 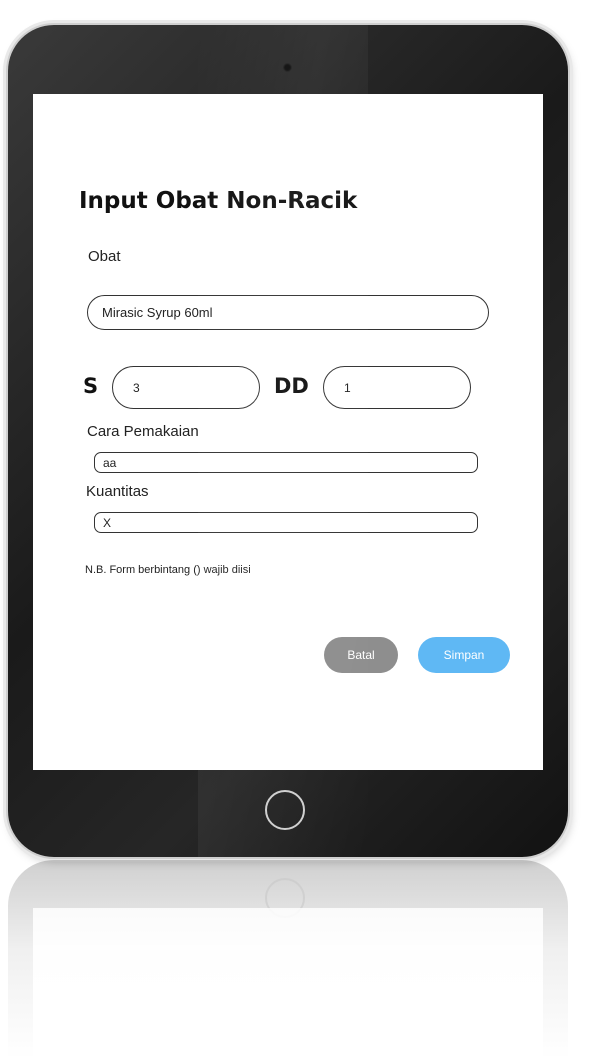 What do you see at coordinates (218, 201) in the screenshot?
I see `page-title: Input Obat Non-Racik` at bounding box center [218, 201].